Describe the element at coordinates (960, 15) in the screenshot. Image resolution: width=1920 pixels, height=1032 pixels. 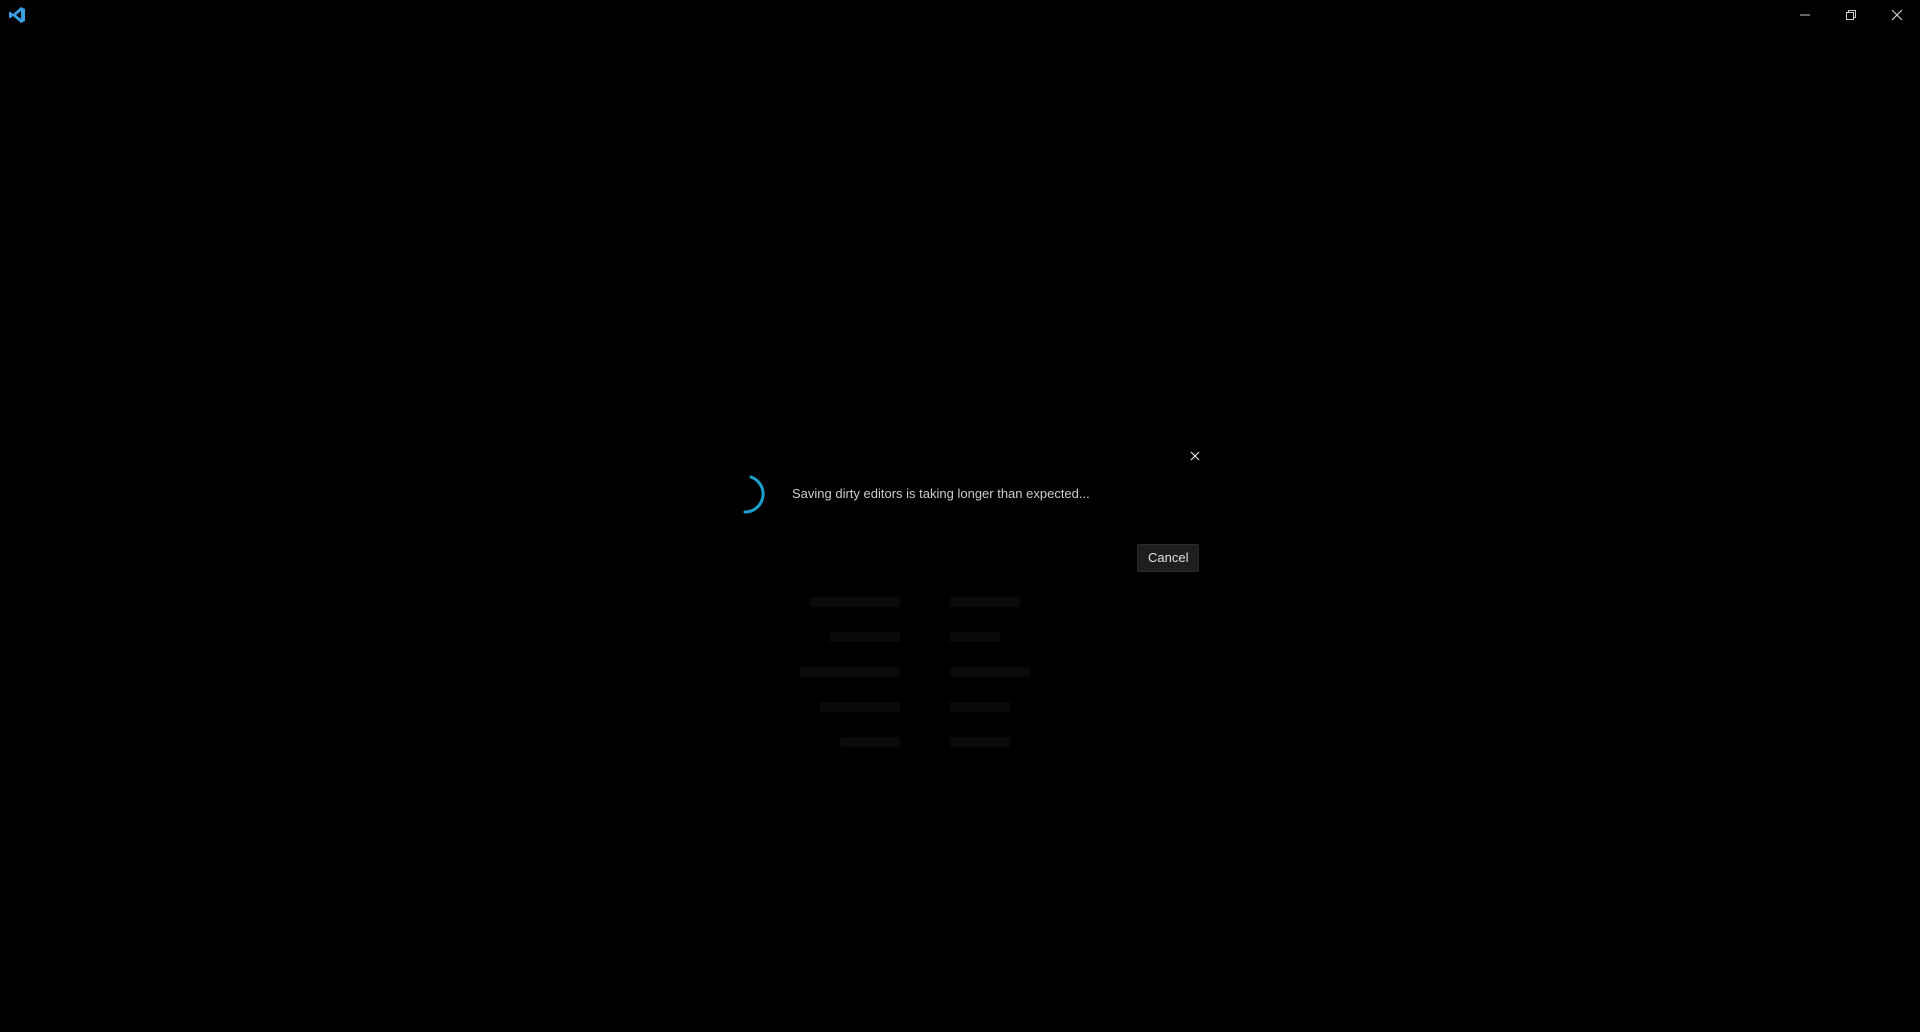
I see `title-bar` at that location.